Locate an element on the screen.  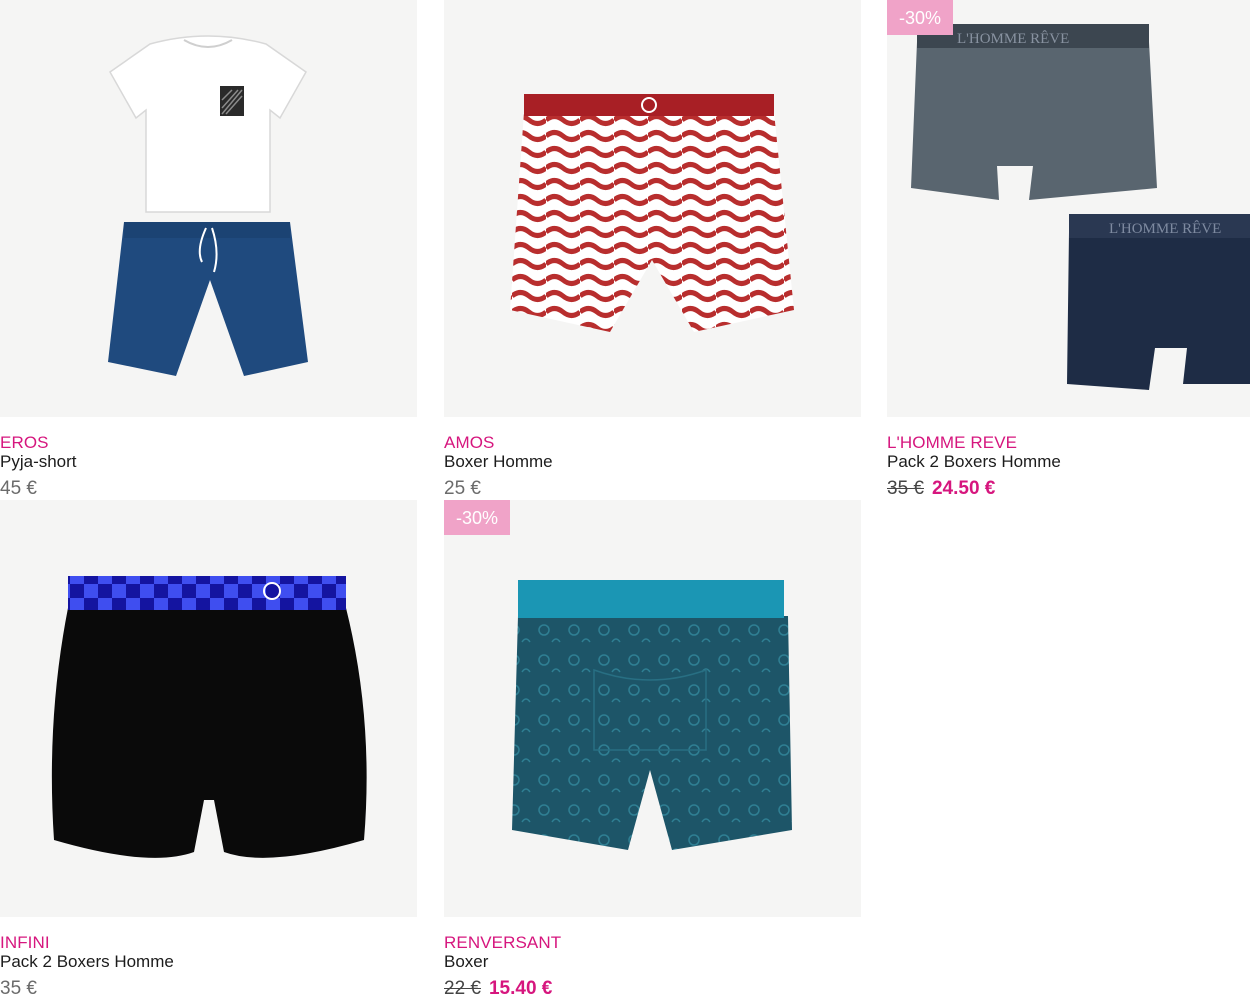
sale-price: 24.50 € is located at coordinates (963, 488).